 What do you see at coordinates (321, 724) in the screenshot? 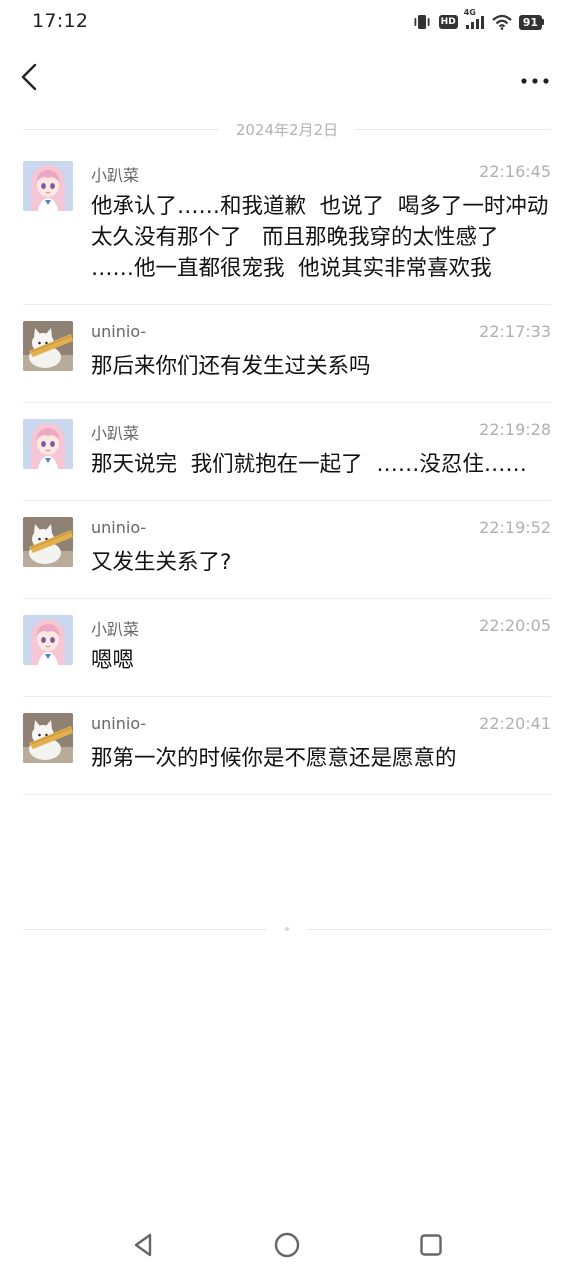
I see `message-header: uninio- 22:20:41` at bounding box center [321, 724].